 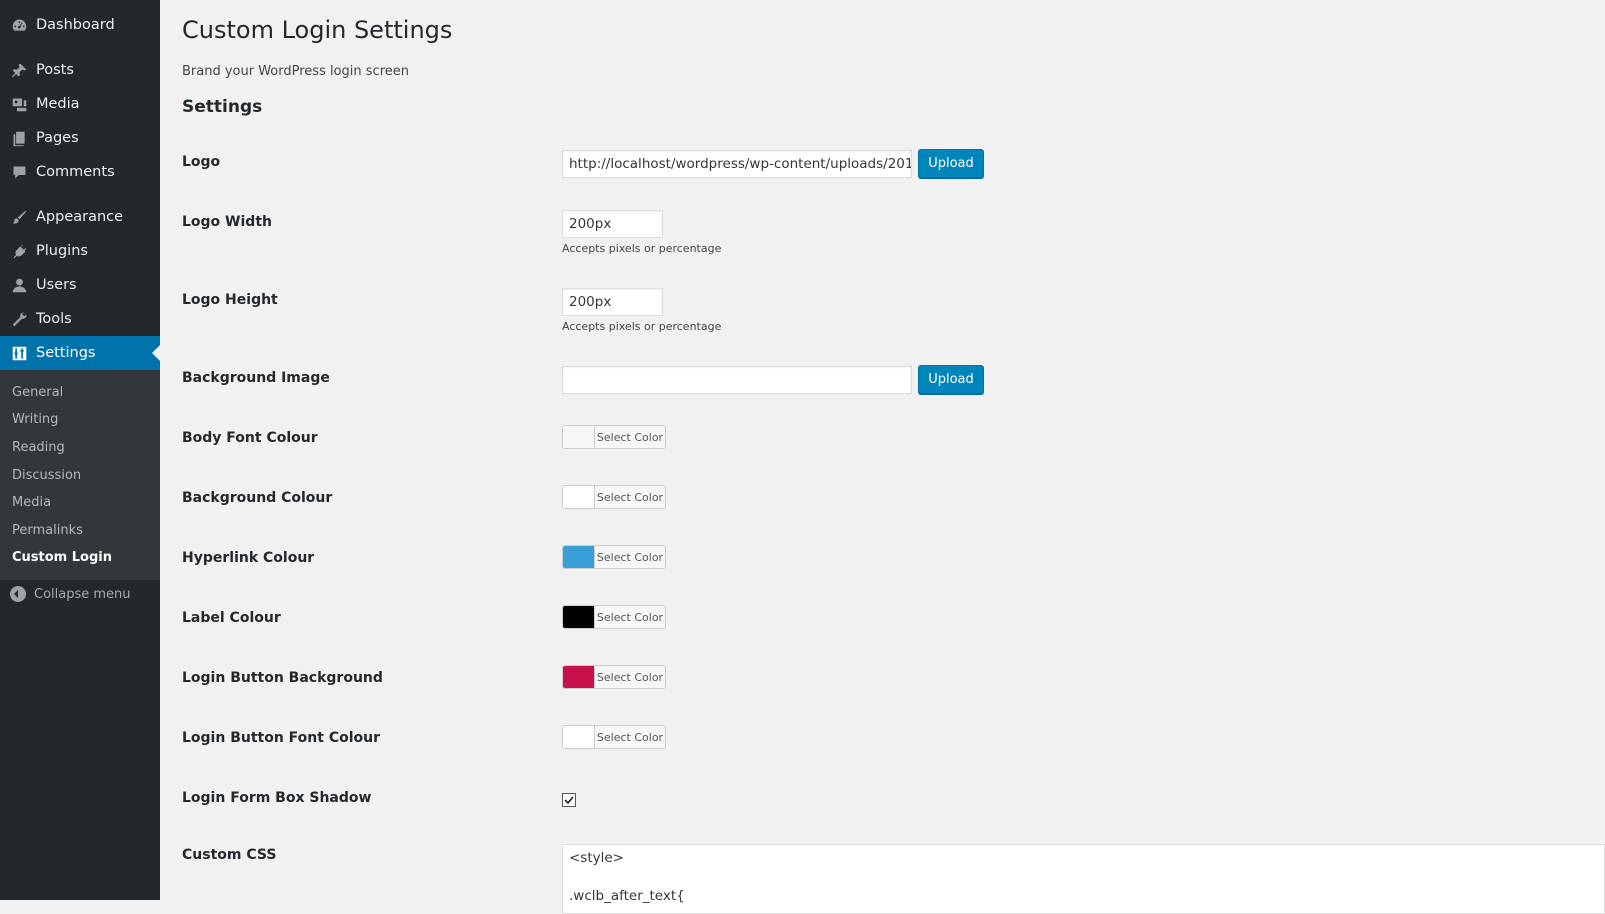 What do you see at coordinates (19, 251) in the screenshot?
I see `plug-icon` at bounding box center [19, 251].